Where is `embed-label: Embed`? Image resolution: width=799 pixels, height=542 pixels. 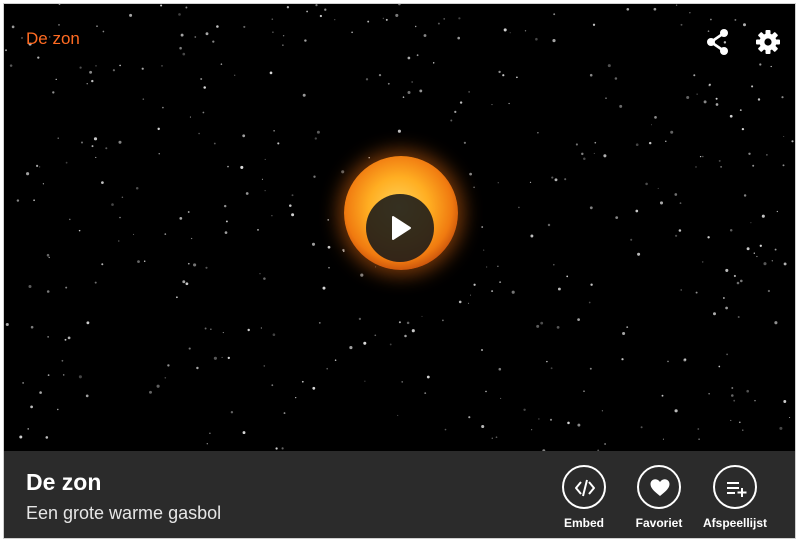
embed-label: Embed is located at coordinates (583, 523).